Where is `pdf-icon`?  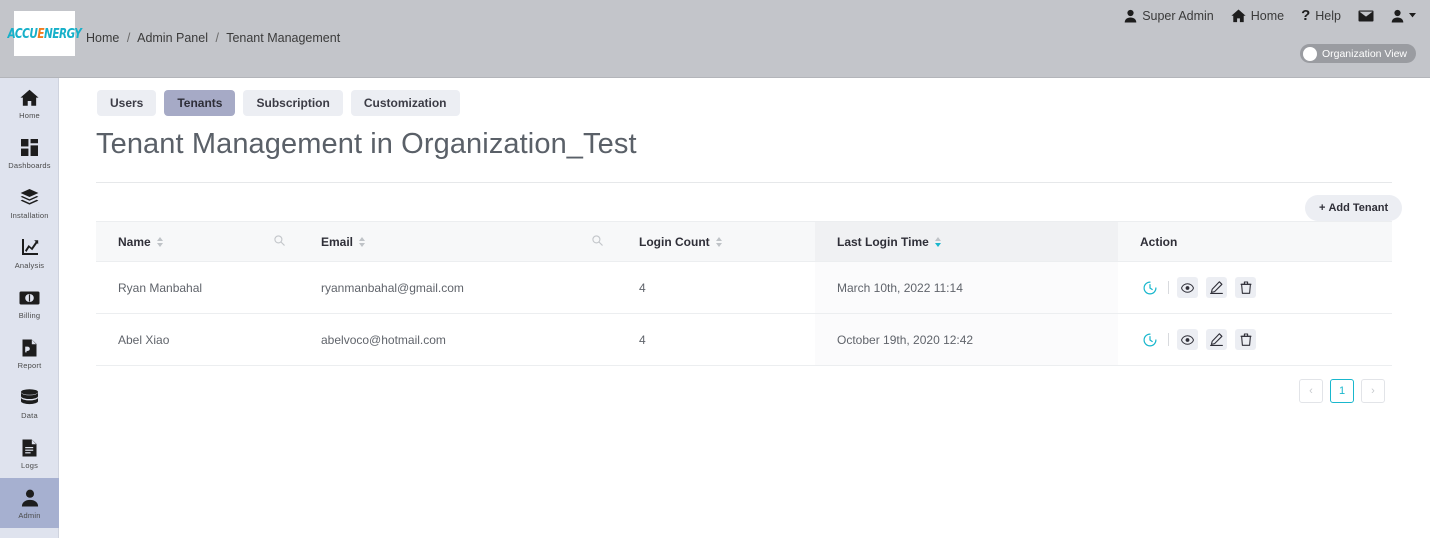 pdf-icon is located at coordinates (29, 348).